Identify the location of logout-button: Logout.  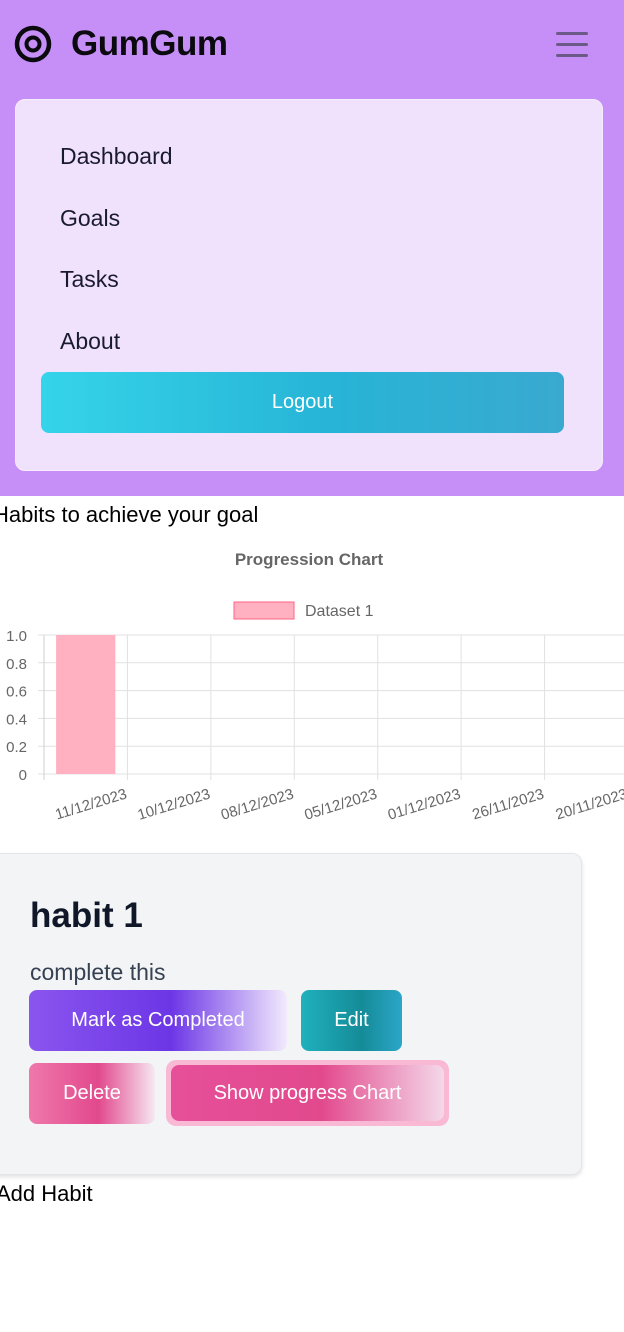
(302, 402).